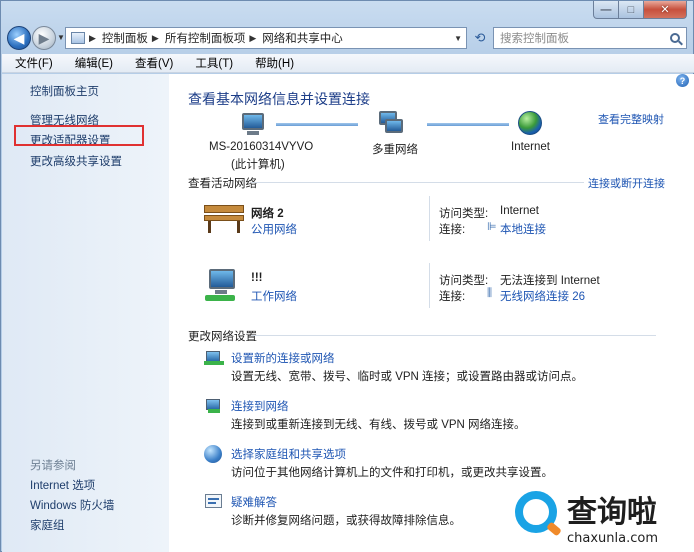 Image resolution: width=694 pixels, height=552 pixels. I want to click on recent-pages-dropdown: ▼, so click(61, 37).